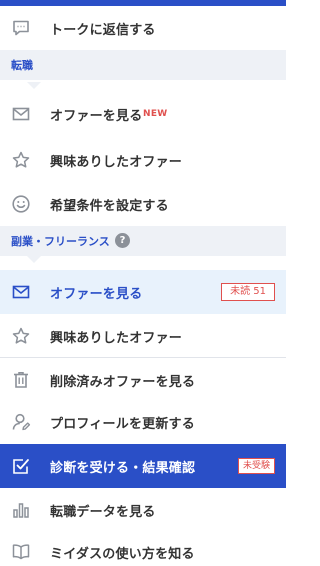 The width and height of the screenshot is (320, 566). Describe the element at coordinates (109, 206) in the screenshot. I see `menu-item-label: 希望条件を設定する` at that location.